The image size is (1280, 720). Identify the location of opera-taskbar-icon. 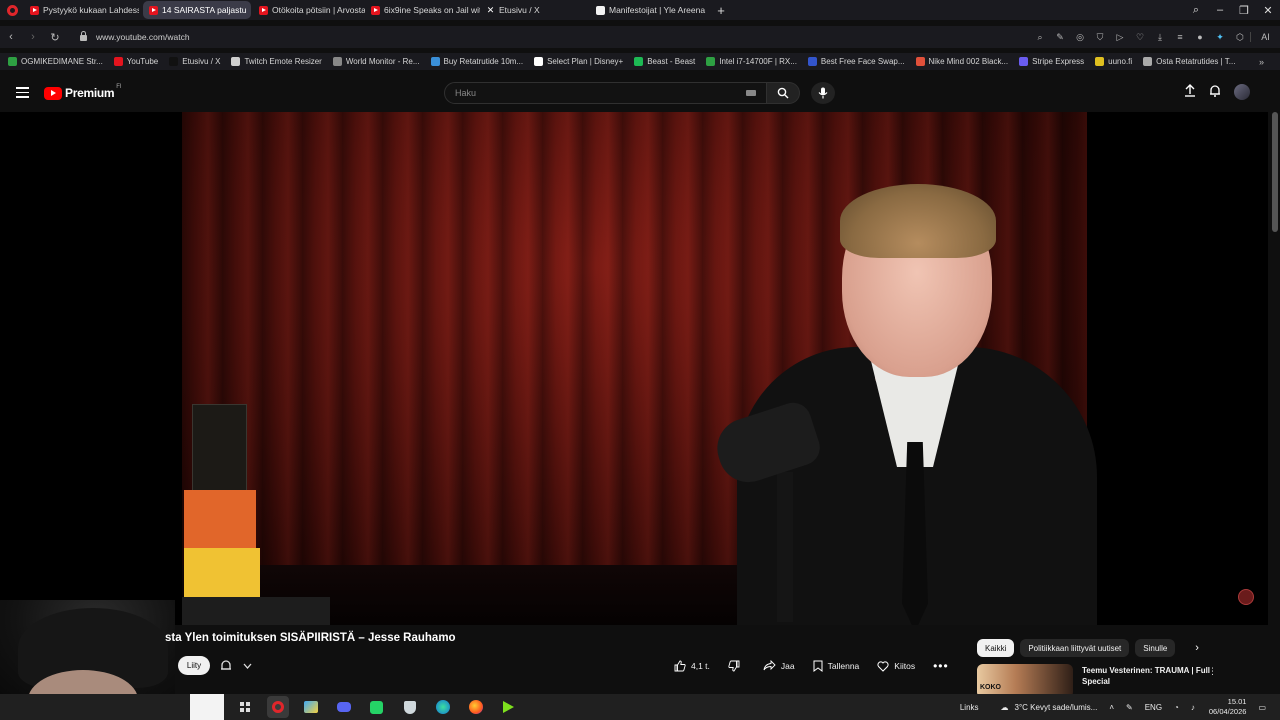
(277, 707).